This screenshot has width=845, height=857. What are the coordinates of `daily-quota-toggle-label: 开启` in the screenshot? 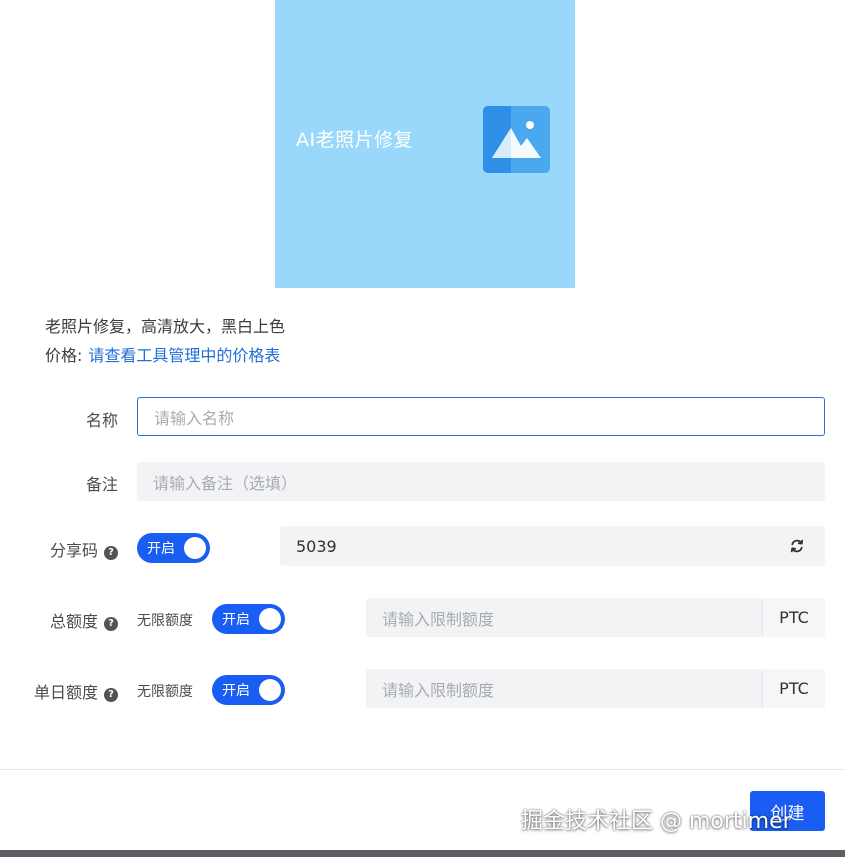 It's located at (236, 691).